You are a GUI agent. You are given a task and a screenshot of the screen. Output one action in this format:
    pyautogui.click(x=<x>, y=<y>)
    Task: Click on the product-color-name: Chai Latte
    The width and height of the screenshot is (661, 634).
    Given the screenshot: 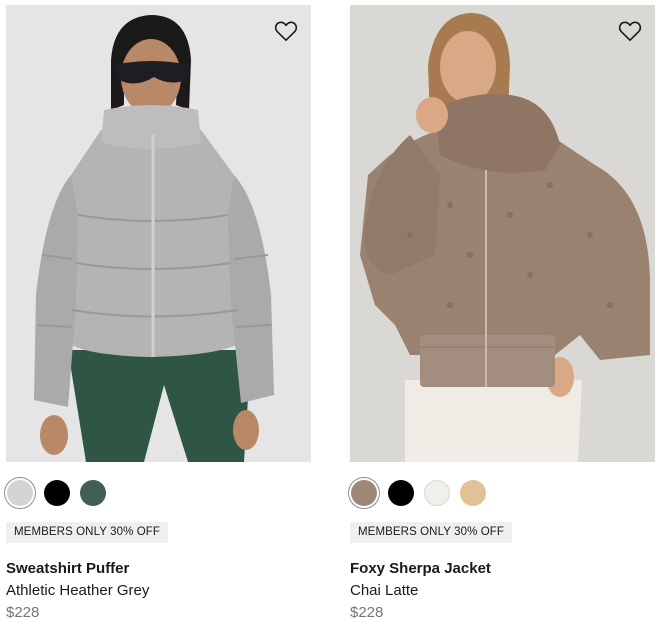 What is the action you would take?
    pyautogui.click(x=384, y=590)
    